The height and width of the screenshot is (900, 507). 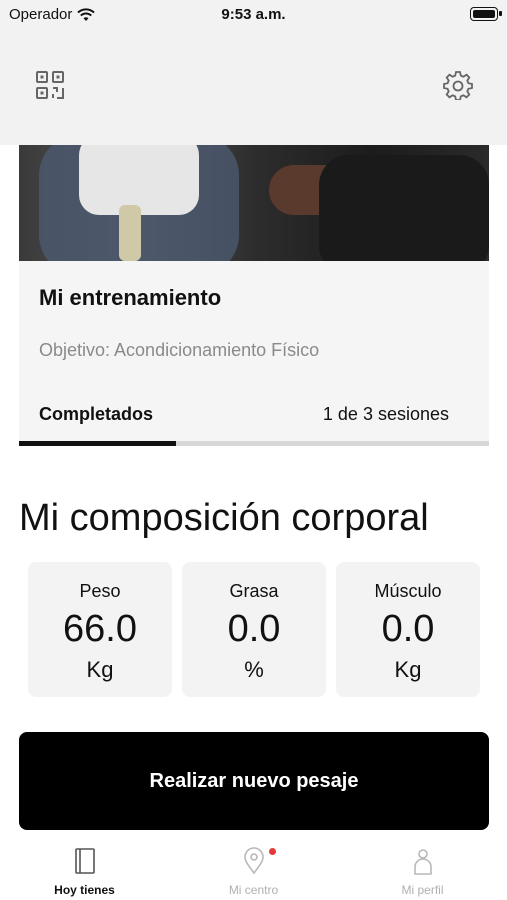 I want to click on location-pin-icon, so click(x=253, y=861).